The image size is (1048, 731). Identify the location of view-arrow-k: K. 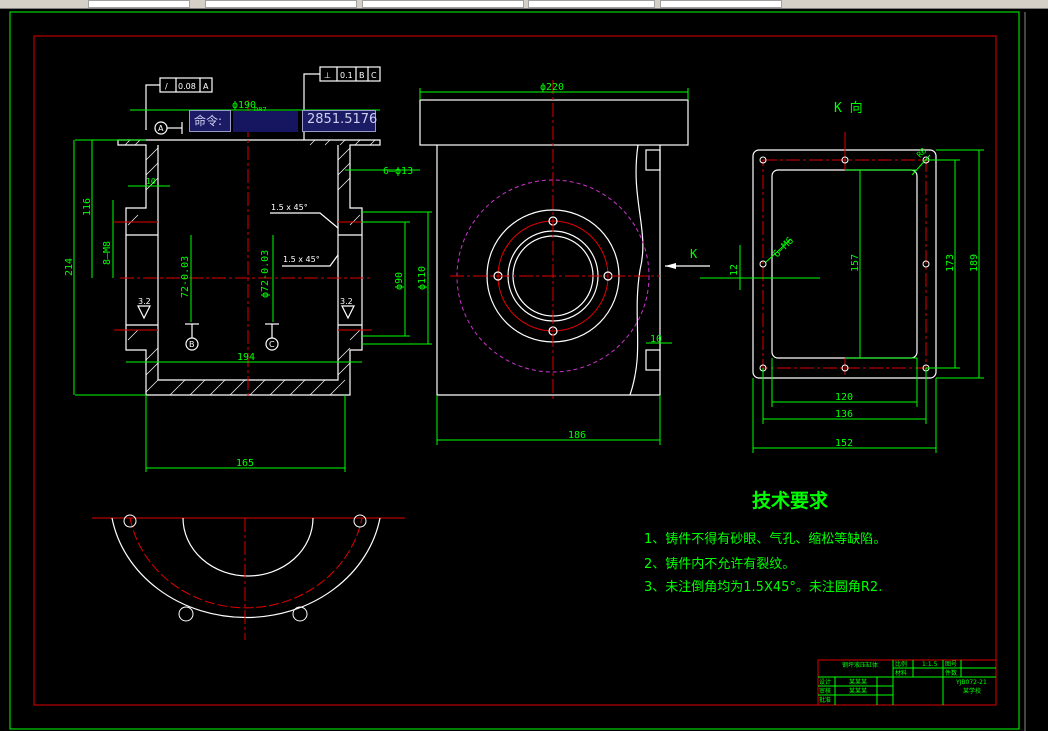
(694, 254).